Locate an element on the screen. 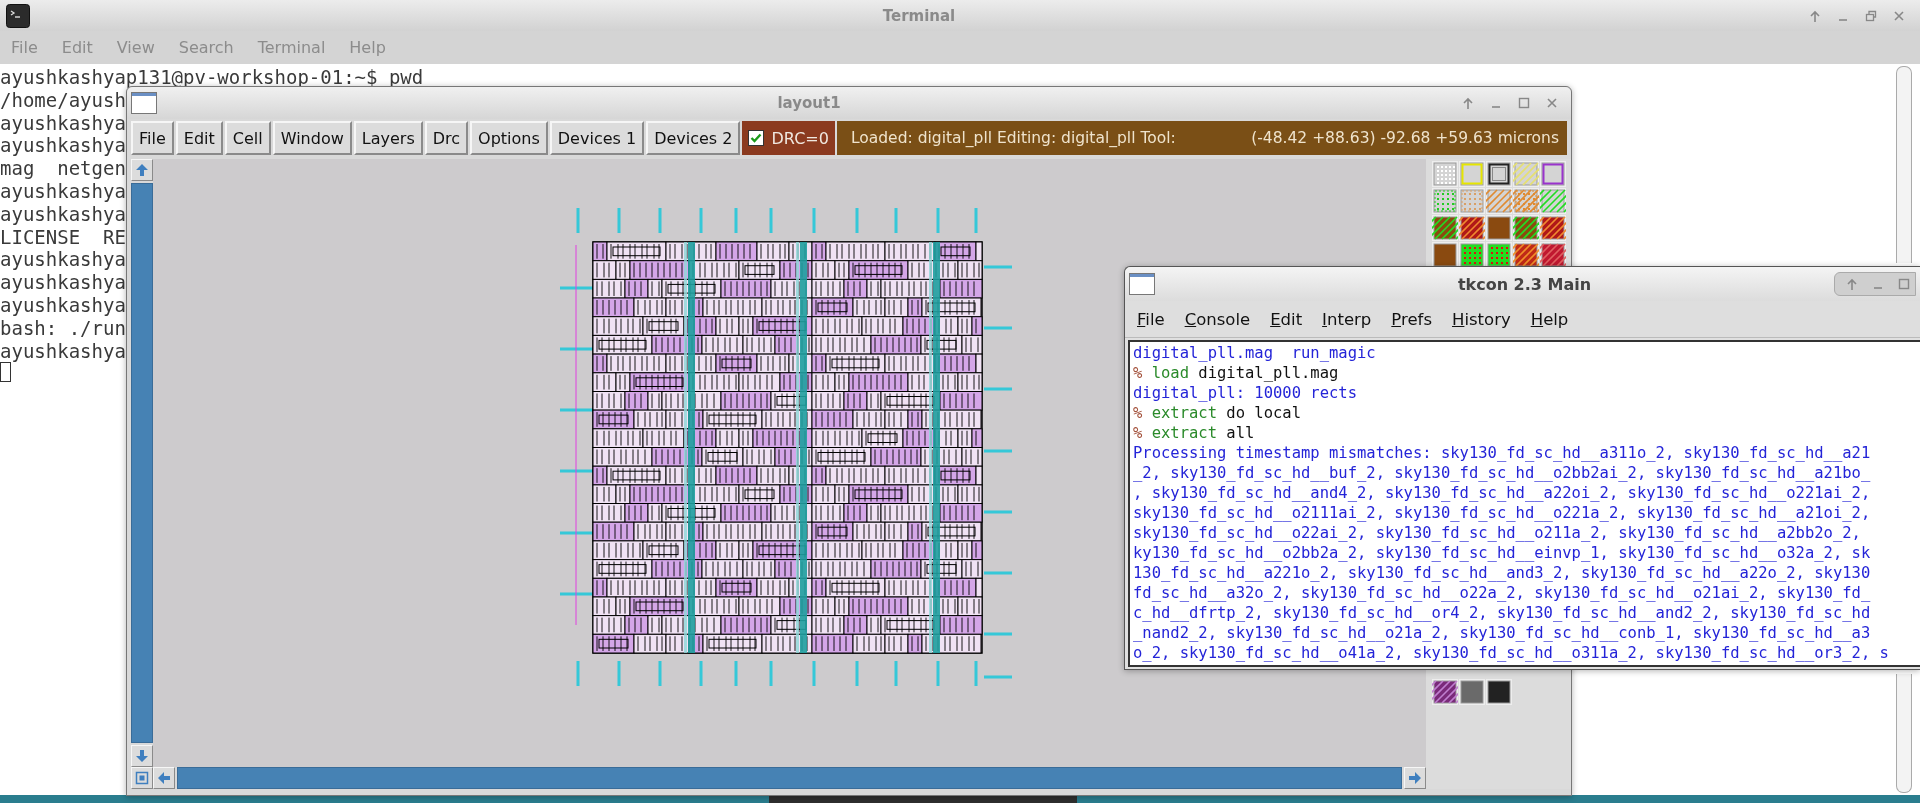 This screenshot has height=803, width=1920. arrow-left-icon is located at coordinates (164, 778).